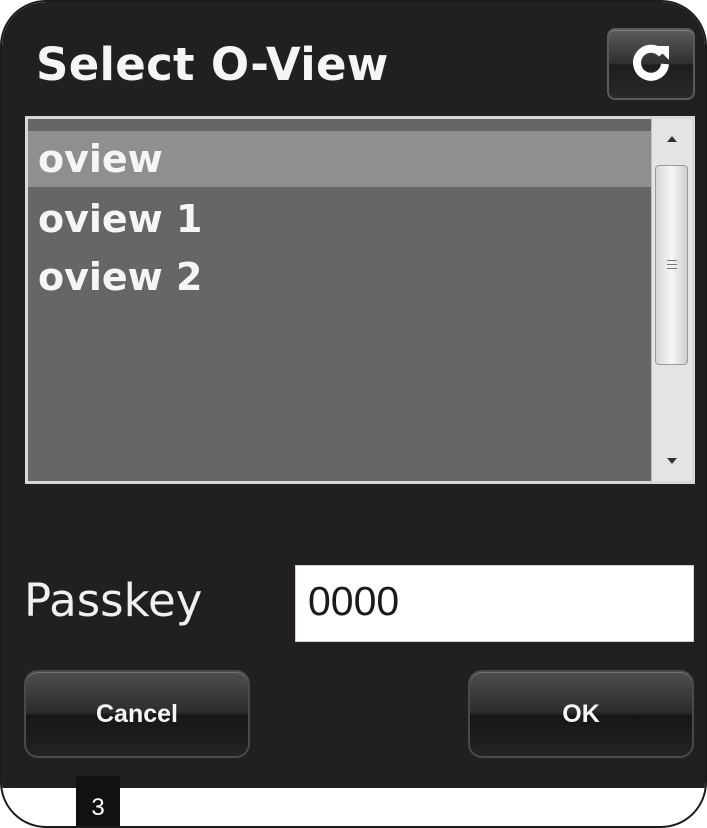 Image resolution: width=707 pixels, height=828 pixels. I want to click on list-item: oview 1, so click(339, 219).